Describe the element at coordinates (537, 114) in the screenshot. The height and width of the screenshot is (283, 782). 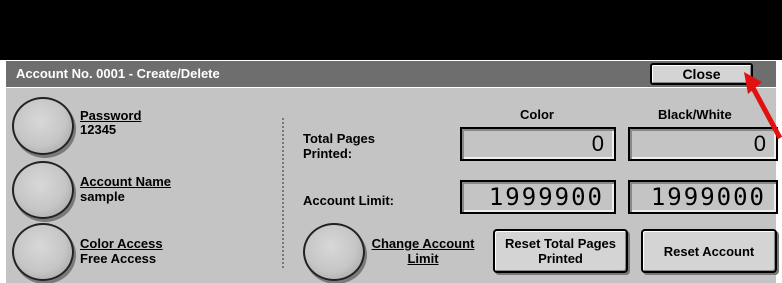
I see `color-column-header: Color` at that location.